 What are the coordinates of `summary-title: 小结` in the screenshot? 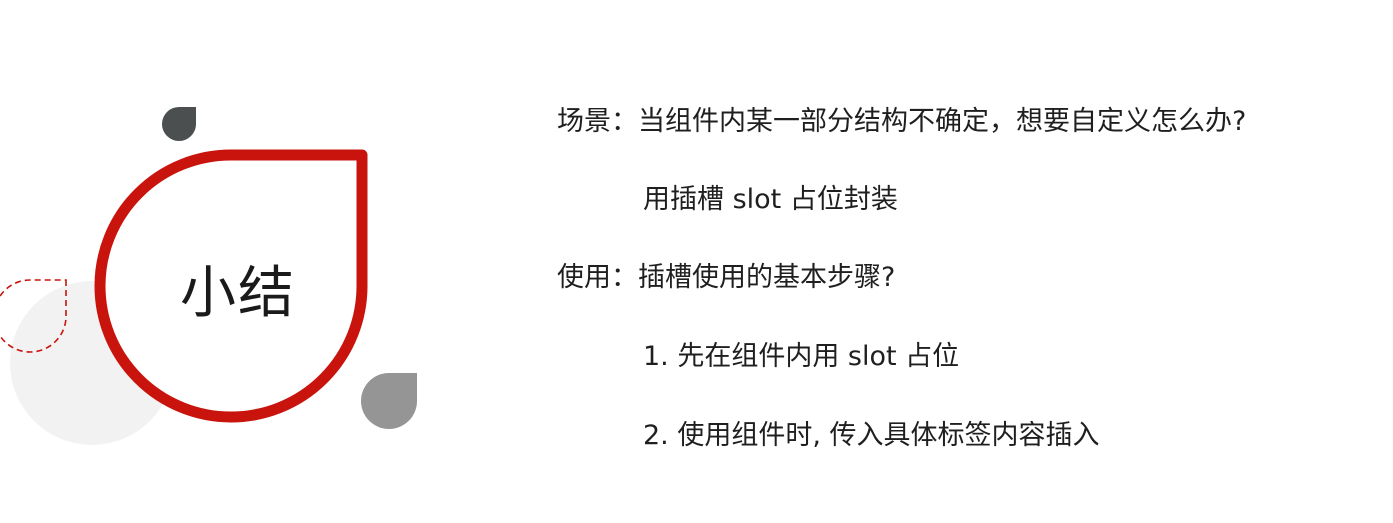 It's located at (238, 293).